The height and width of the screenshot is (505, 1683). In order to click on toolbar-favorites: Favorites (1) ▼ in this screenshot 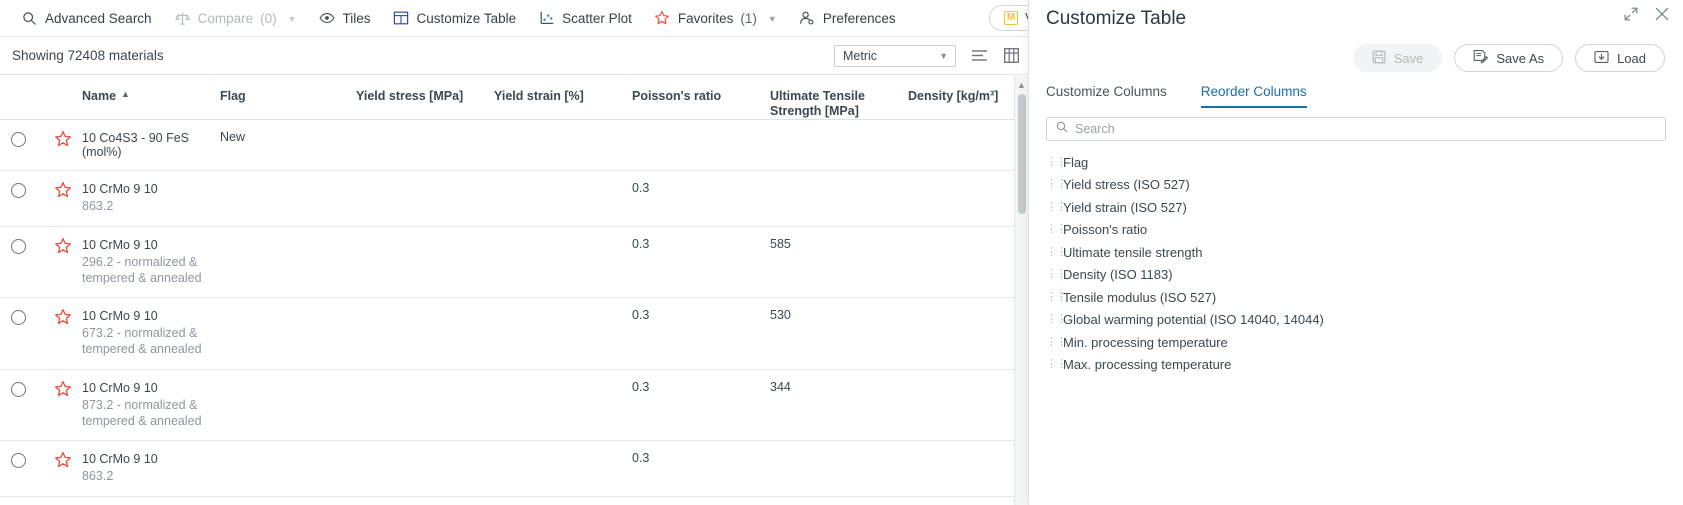, I will do `click(715, 18)`.